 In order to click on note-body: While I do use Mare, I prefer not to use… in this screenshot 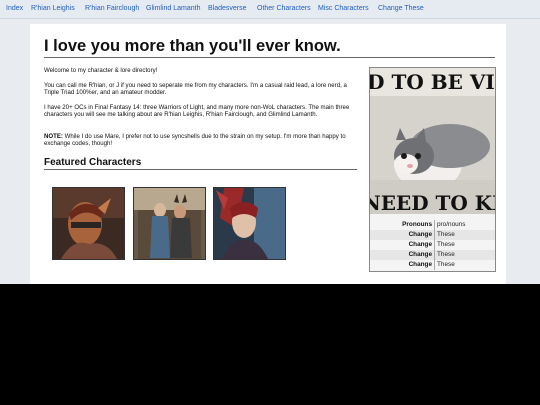, I will do `click(195, 140)`.